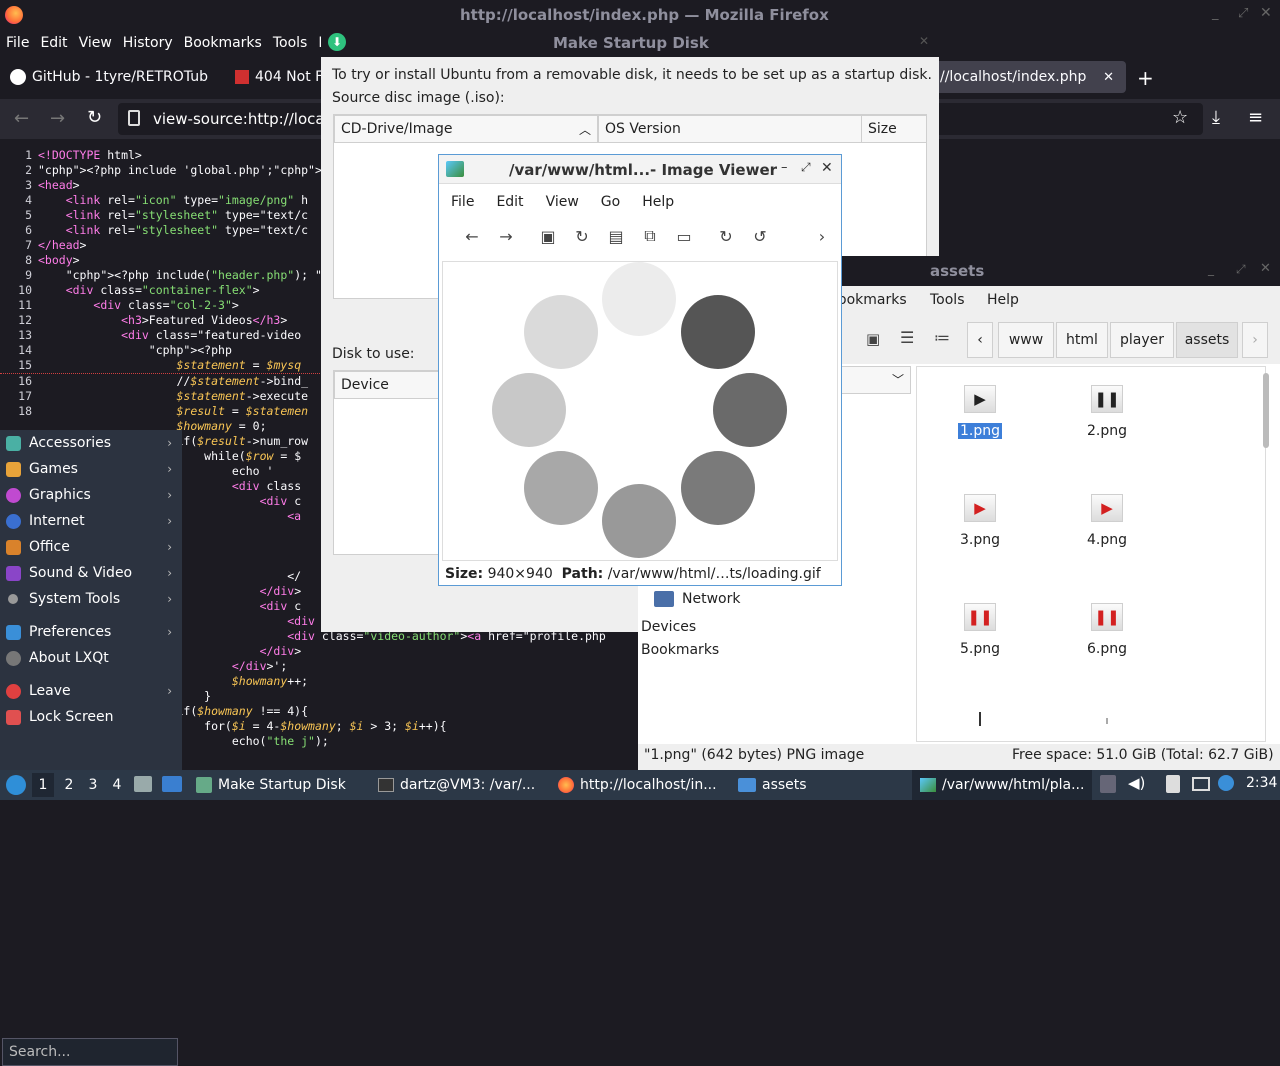 The height and width of the screenshot is (1066, 1280). What do you see at coordinates (466, 129) in the screenshot?
I see `col-cd-drive: CD-Drive/Image ︿` at bounding box center [466, 129].